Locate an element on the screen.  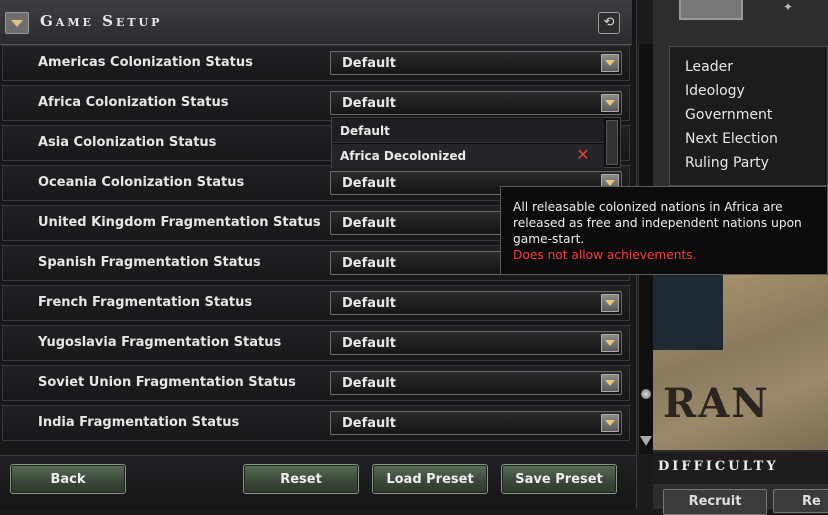
tooltip-warning: Does not allow achievements. is located at coordinates (605, 255).